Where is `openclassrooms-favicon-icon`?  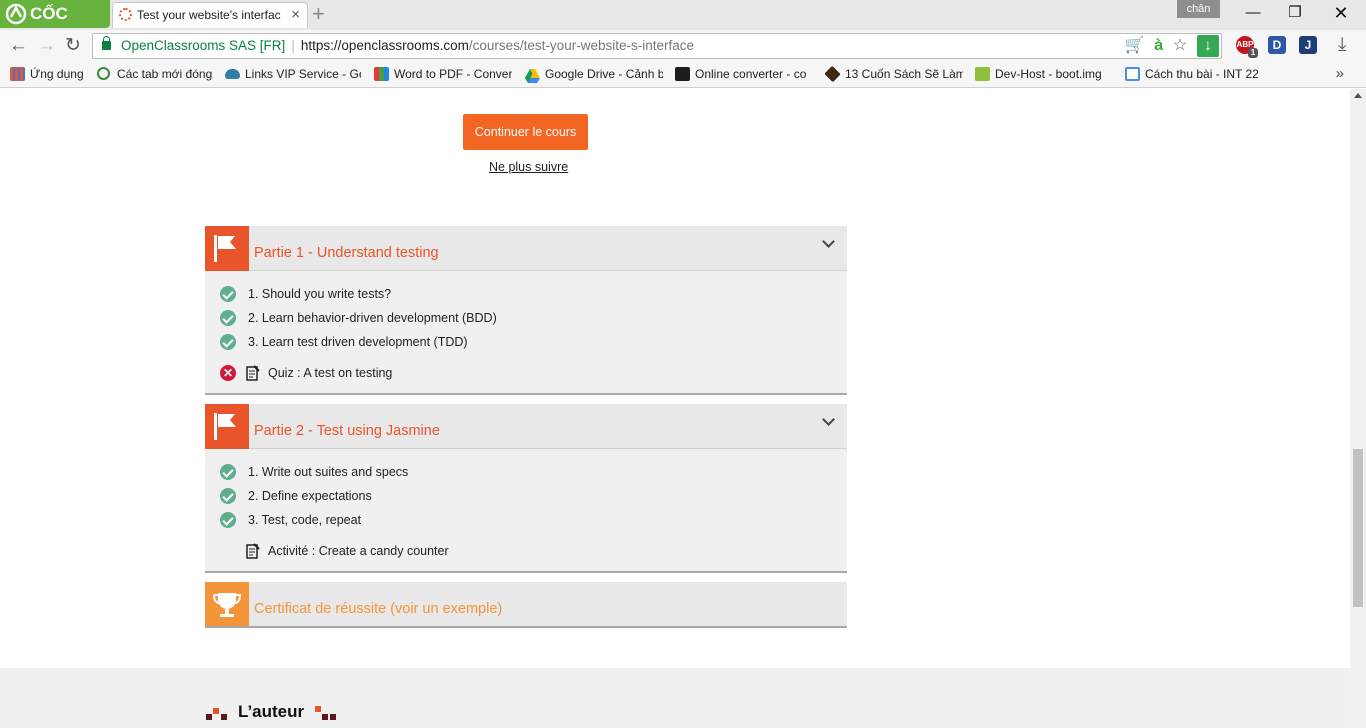
openclassrooms-favicon-icon is located at coordinates (125, 14).